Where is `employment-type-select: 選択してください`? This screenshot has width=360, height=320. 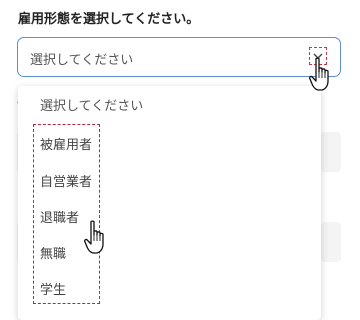 employment-type-select: 選択してください is located at coordinates (179, 57).